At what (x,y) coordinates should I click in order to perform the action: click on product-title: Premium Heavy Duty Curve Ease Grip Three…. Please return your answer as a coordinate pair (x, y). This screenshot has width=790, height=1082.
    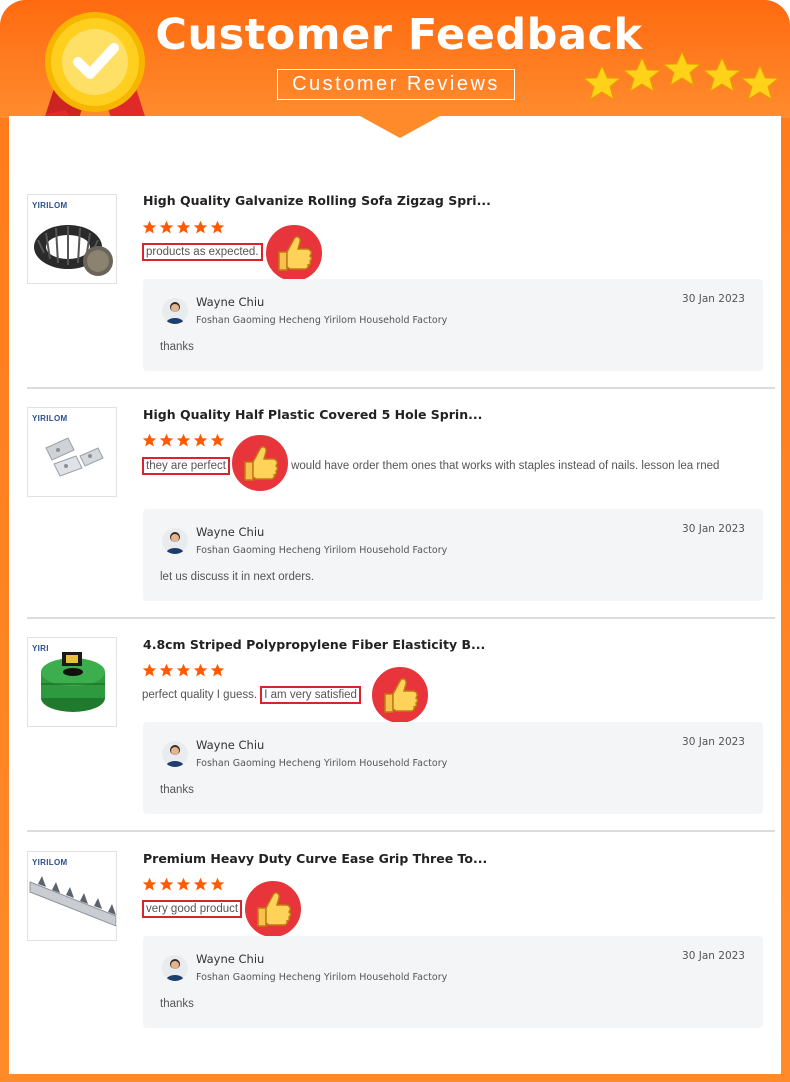
    Looking at the image, I should click on (315, 858).